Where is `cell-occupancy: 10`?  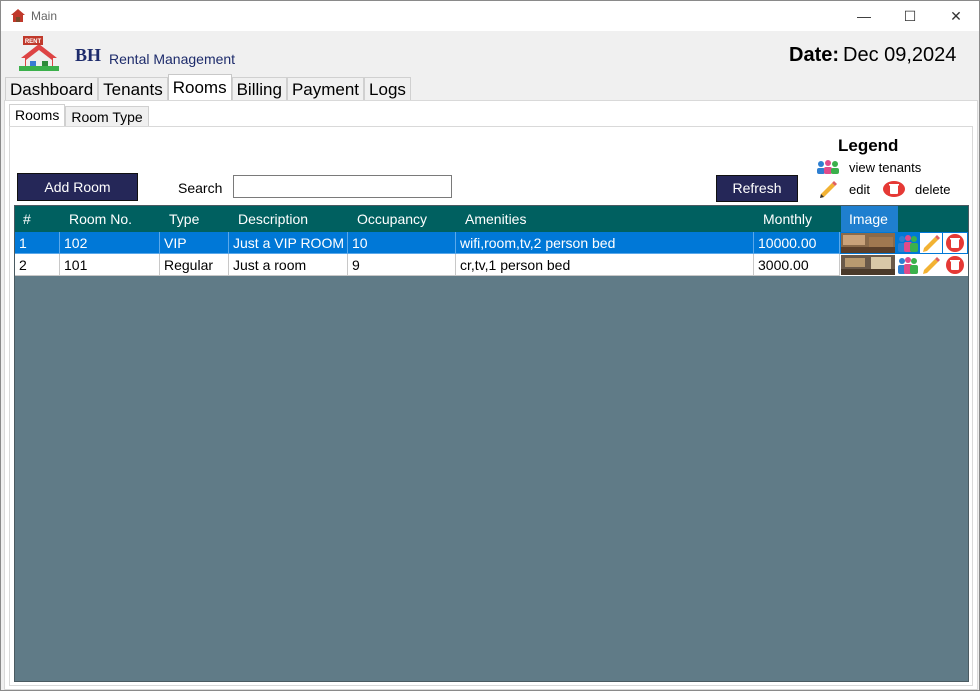
cell-occupancy: 10 is located at coordinates (402, 243).